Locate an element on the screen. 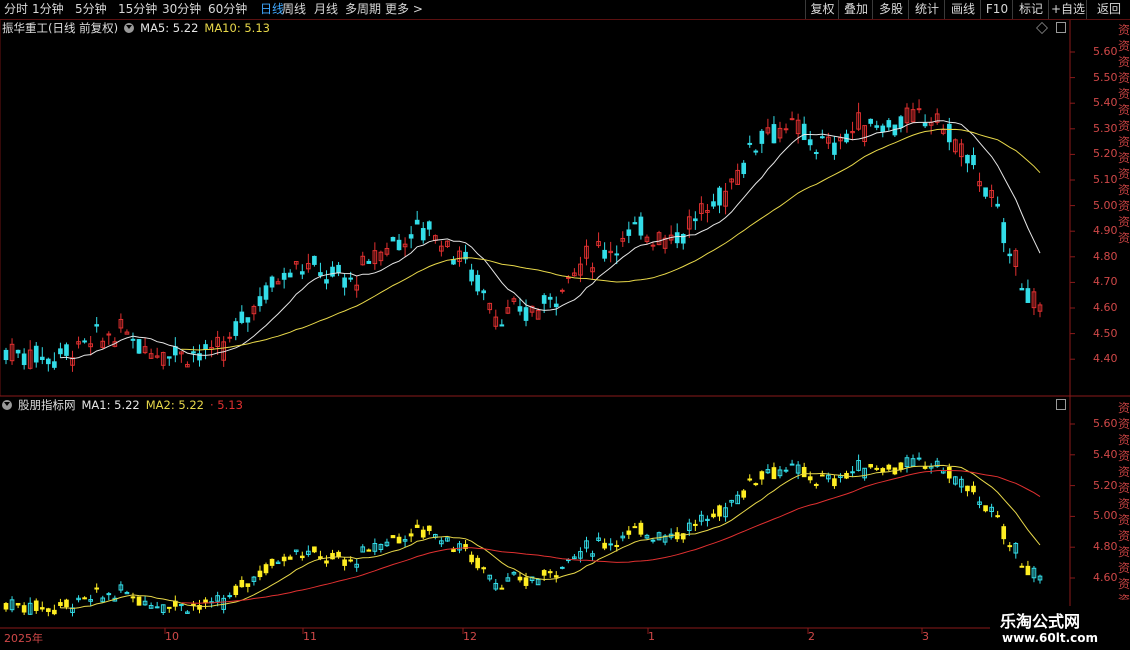 Image resolution: width=1130 pixels, height=650 pixels. period-tab-7: 周线 is located at coordinates (294, 9).